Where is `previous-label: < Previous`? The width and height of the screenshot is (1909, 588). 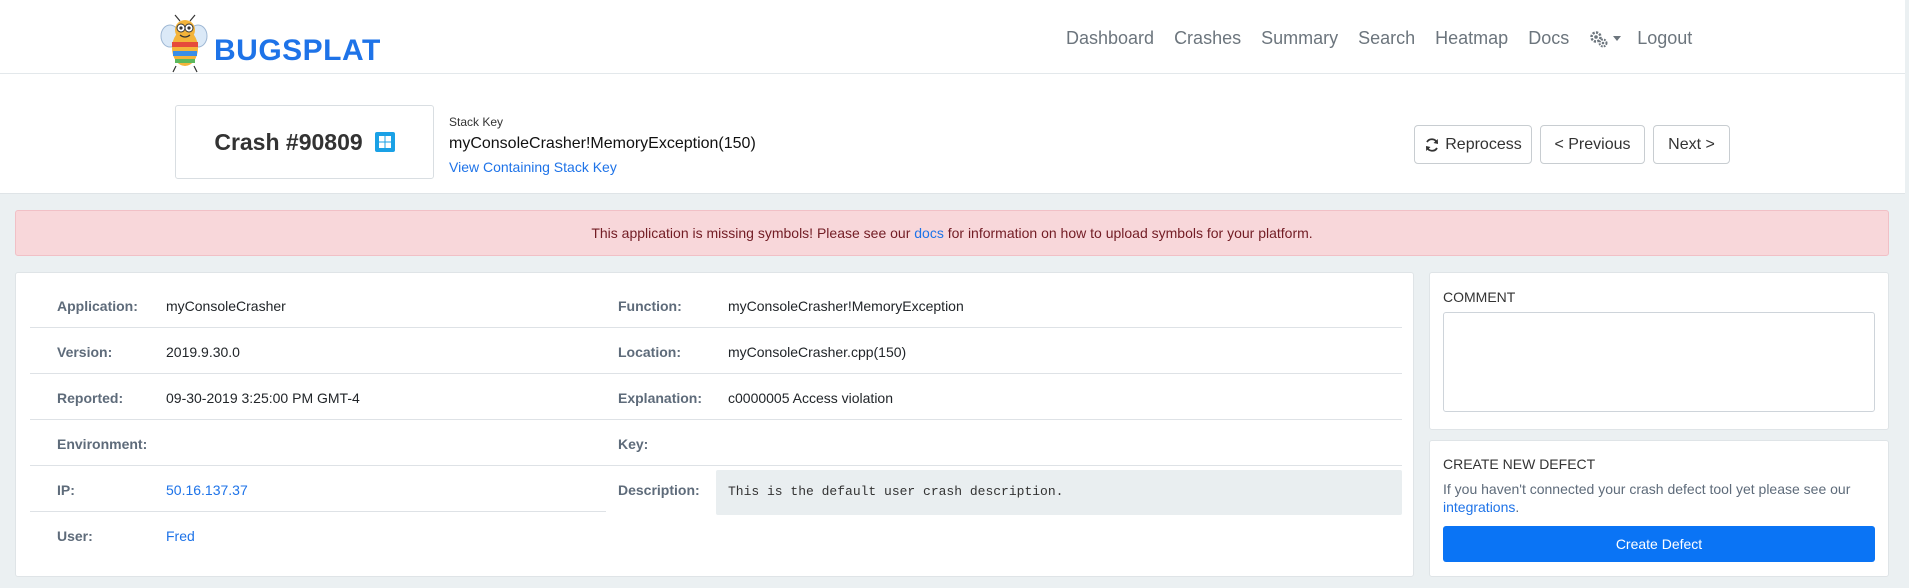 previous-label: < Previous is located at coordinates (1592, 144).